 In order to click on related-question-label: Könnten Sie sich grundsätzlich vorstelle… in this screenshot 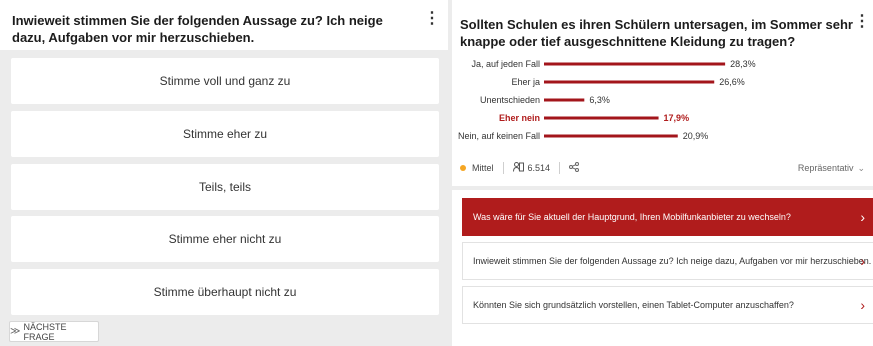, I will do `click(633, 305)`.